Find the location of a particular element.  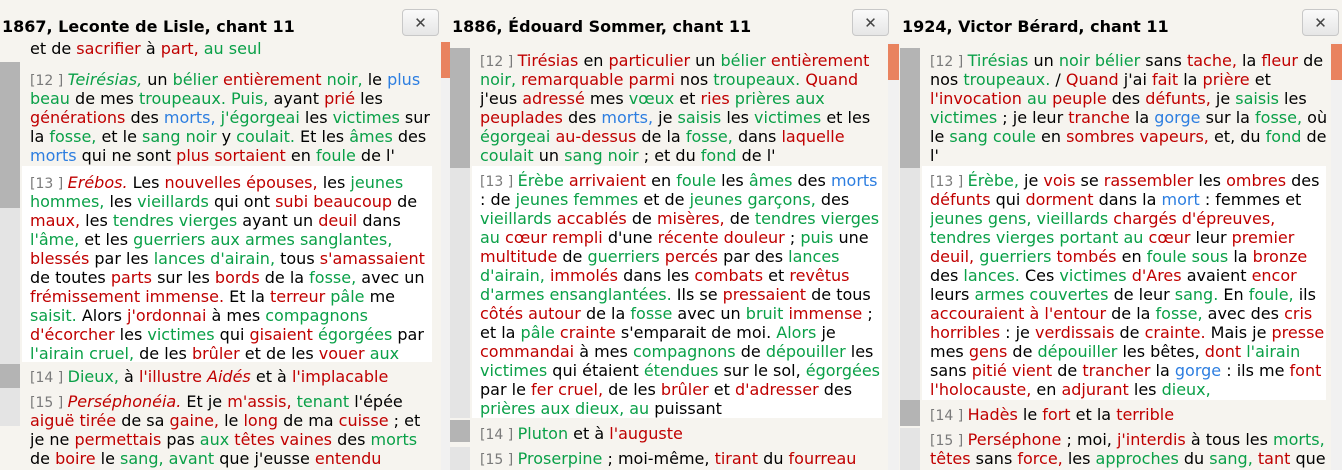

word: de mes is located at coordinates (104, 98).